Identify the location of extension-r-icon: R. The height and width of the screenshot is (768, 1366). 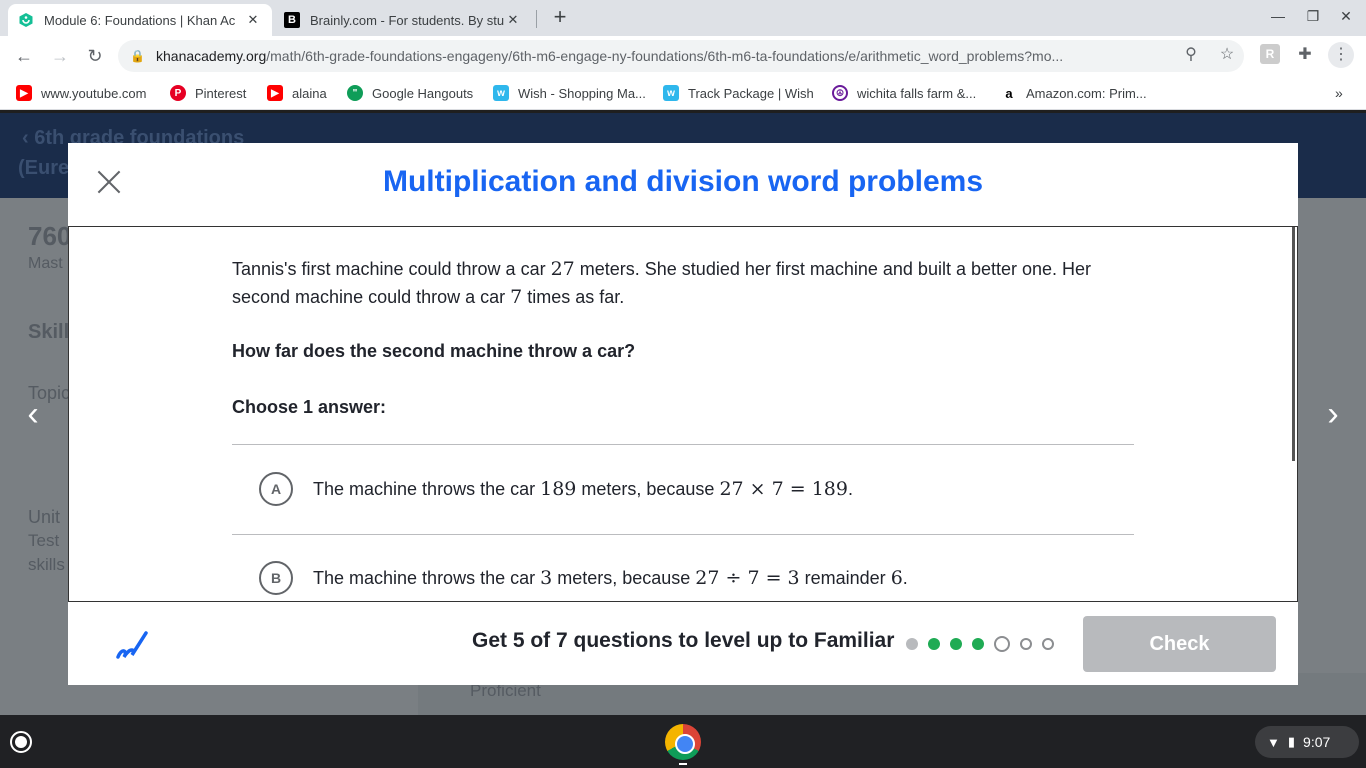
(1270, 55).